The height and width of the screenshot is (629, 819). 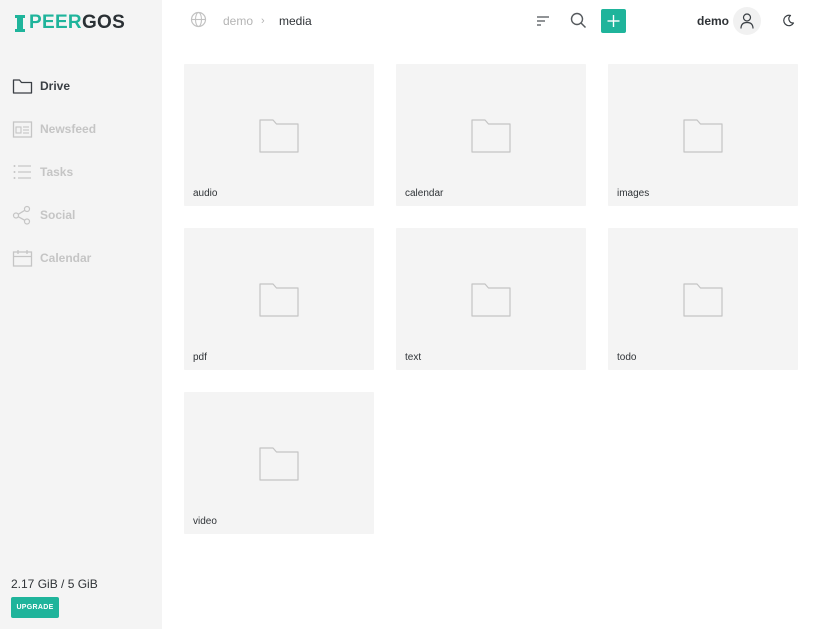 I want to click on sidebar-item-tasks: Tasks, so click(x=54, y=172).